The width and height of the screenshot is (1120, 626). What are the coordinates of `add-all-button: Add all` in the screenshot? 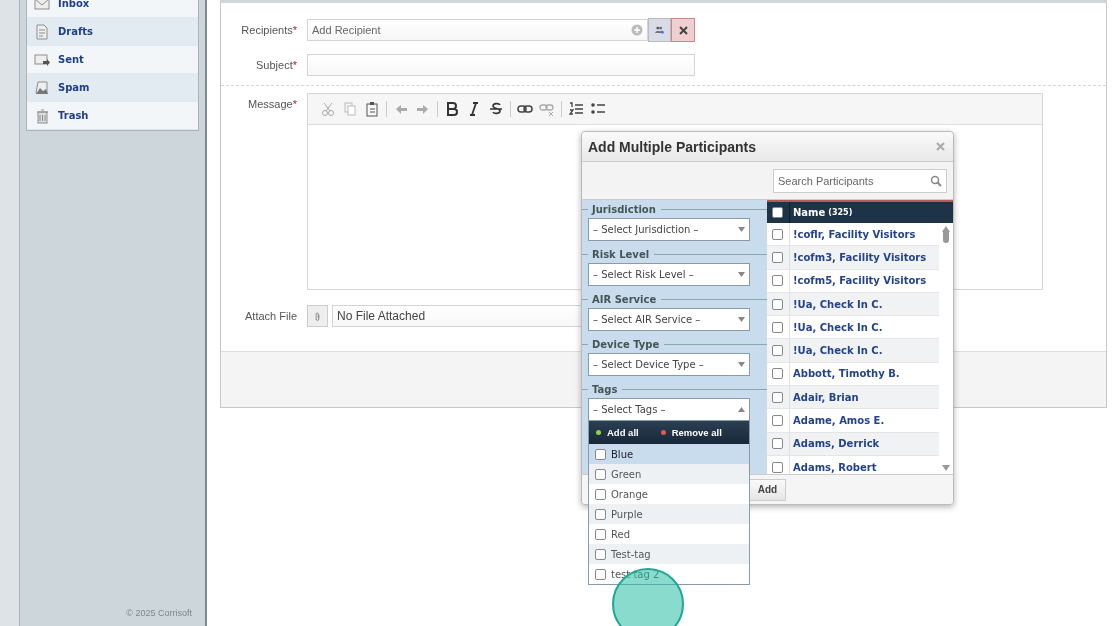 It's located at (617, 432).